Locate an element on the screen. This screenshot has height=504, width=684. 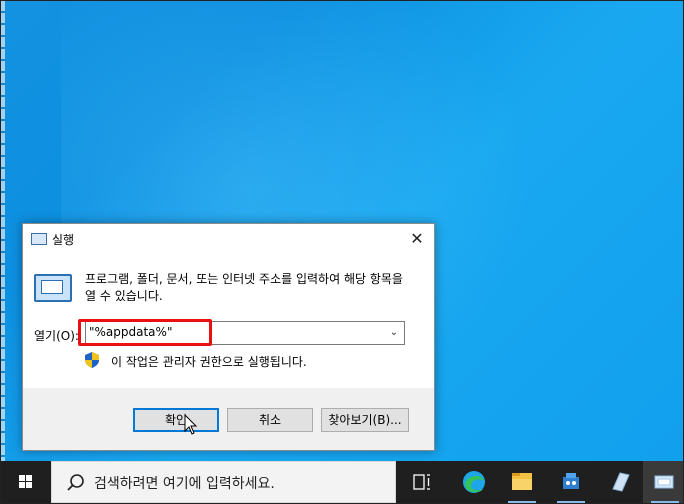
file-explorer-icon is located at coordinates (522, 481).